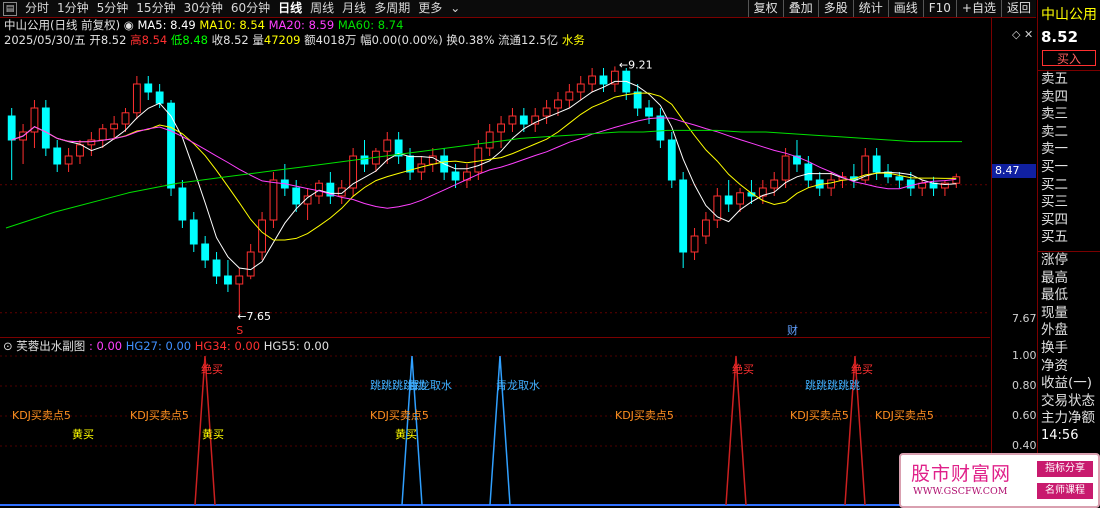 The width and height of the screenshot is (1100, 508). I want to click on stat-row: 最高, so click(1054, 277).